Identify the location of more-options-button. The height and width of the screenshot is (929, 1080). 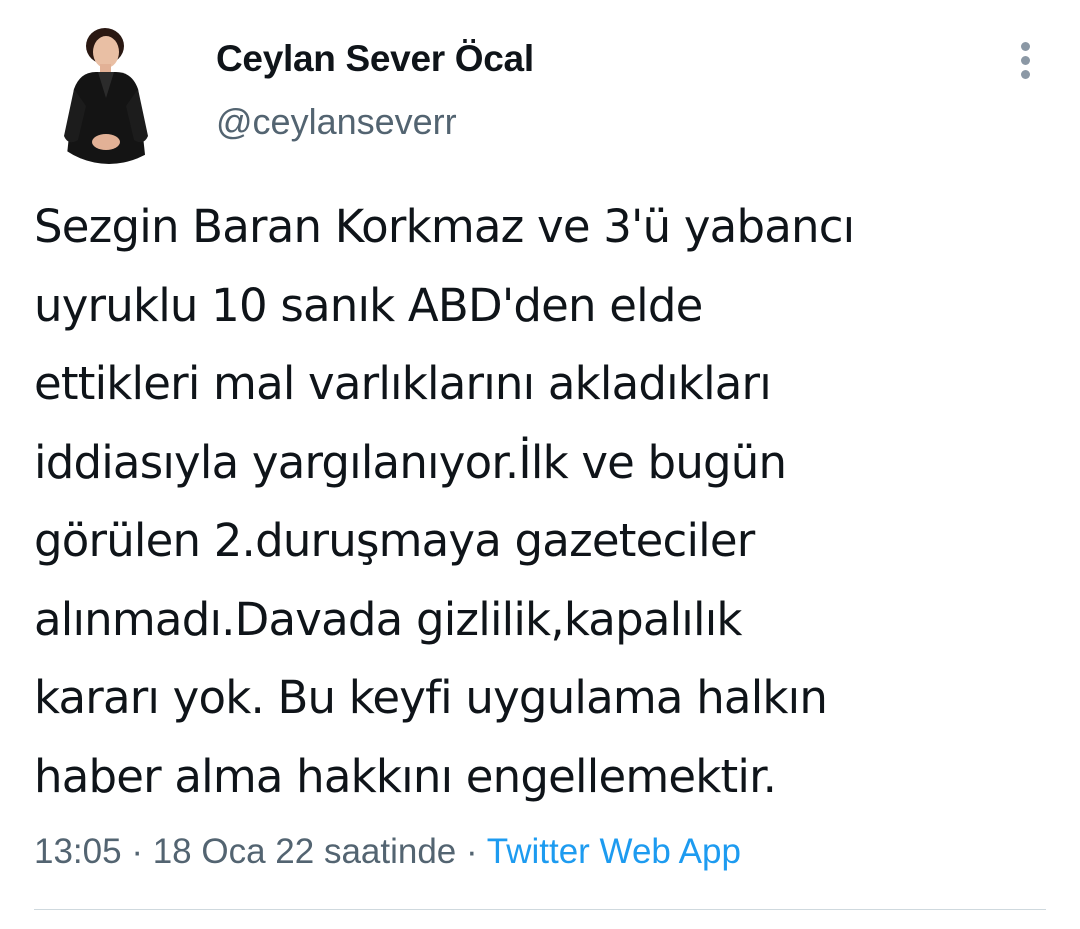
(1026, 60).